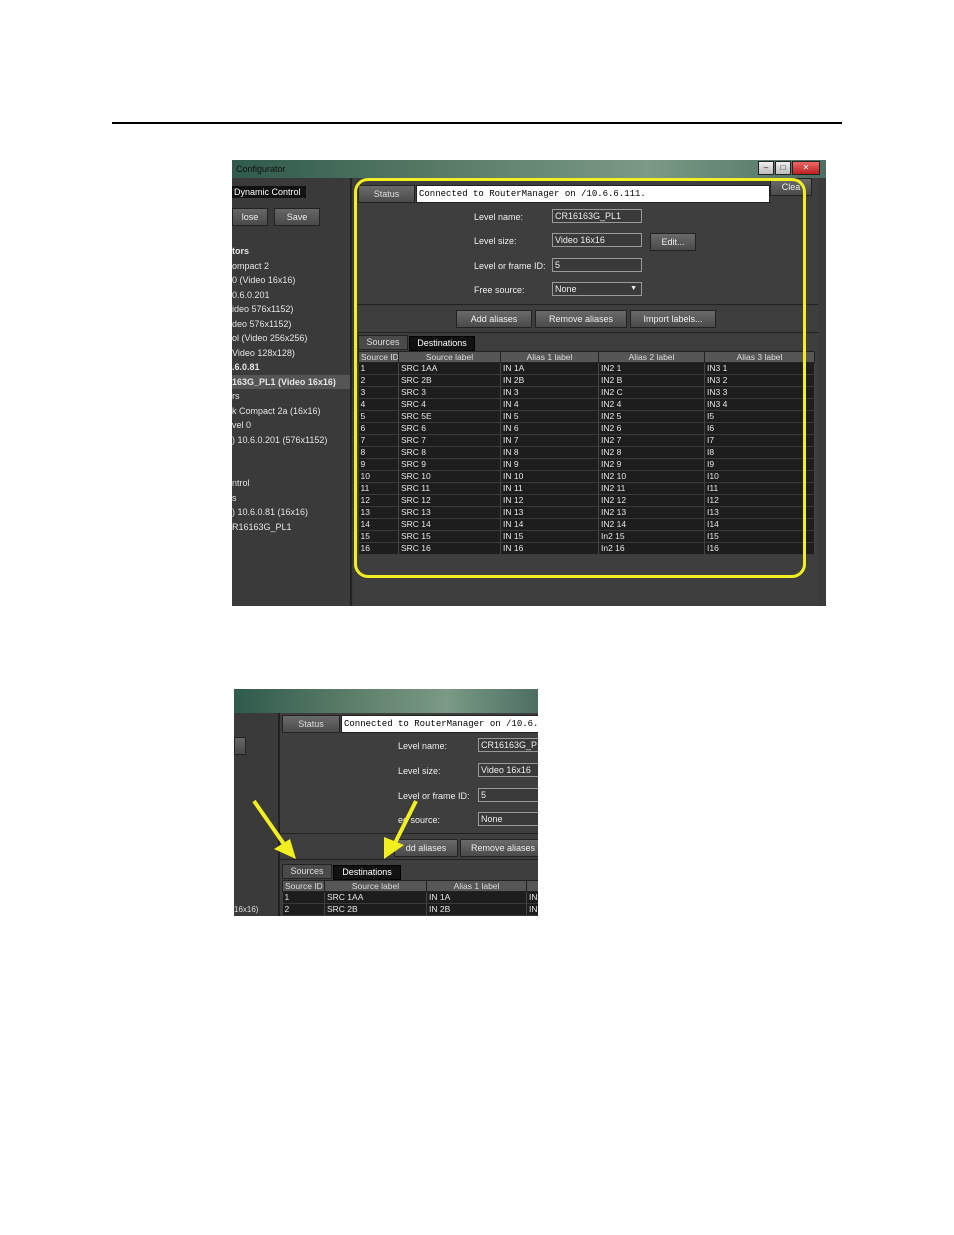 This screenshot has width=954, height=1235. I want to click on tree-item: s, so click(291, 498).